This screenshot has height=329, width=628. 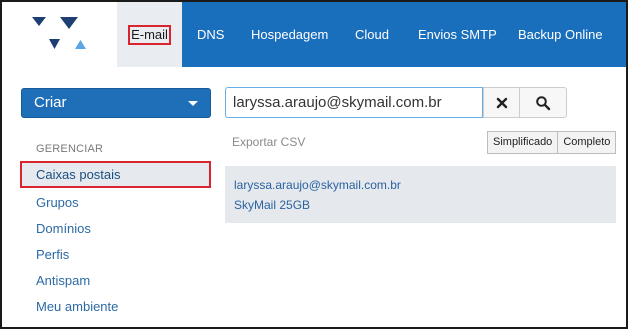 What do you see at coordinates (268, 142) in the screenshot?
I see `export-csv-link: Exportar CSV` at bounding box center [268, 142].